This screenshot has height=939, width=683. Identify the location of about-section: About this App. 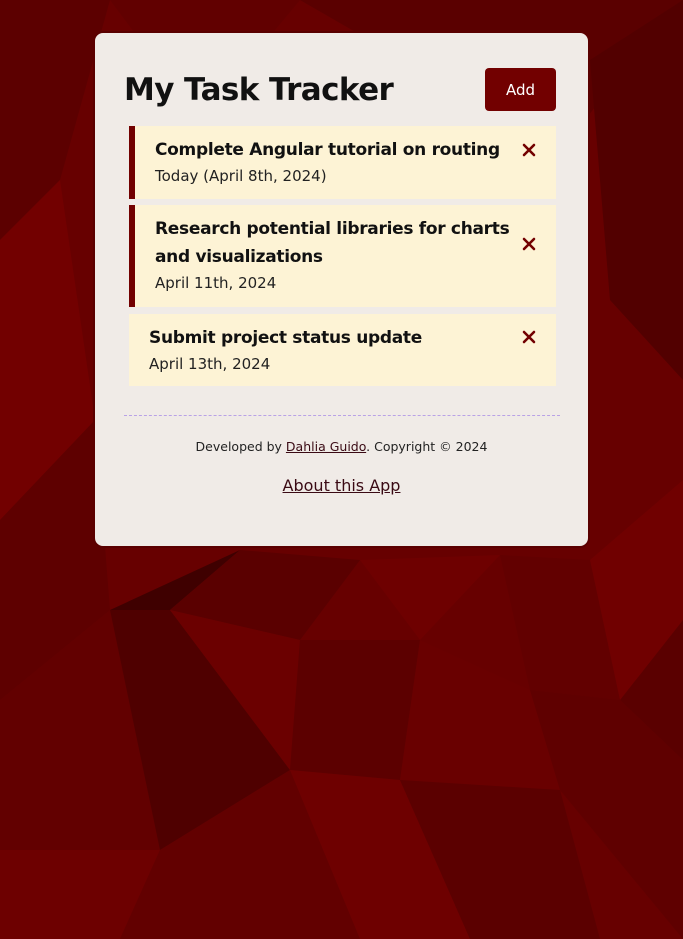
(341, 486).